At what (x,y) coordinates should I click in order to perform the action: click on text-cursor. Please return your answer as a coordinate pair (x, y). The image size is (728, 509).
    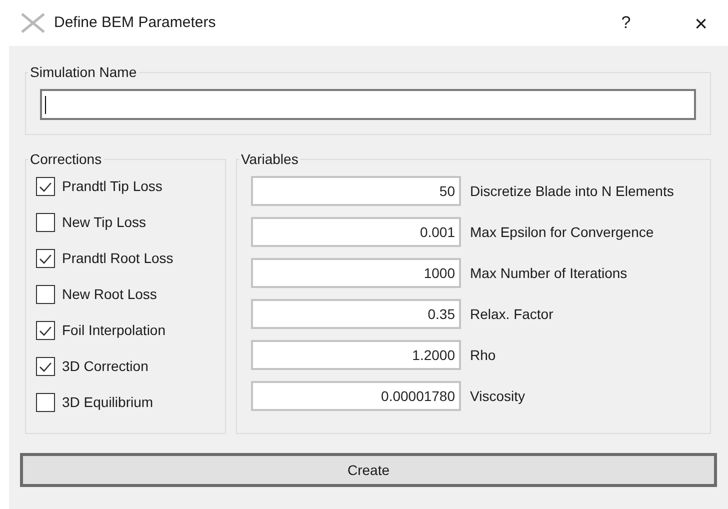
    Looking at the image, I should click on (45, 105).